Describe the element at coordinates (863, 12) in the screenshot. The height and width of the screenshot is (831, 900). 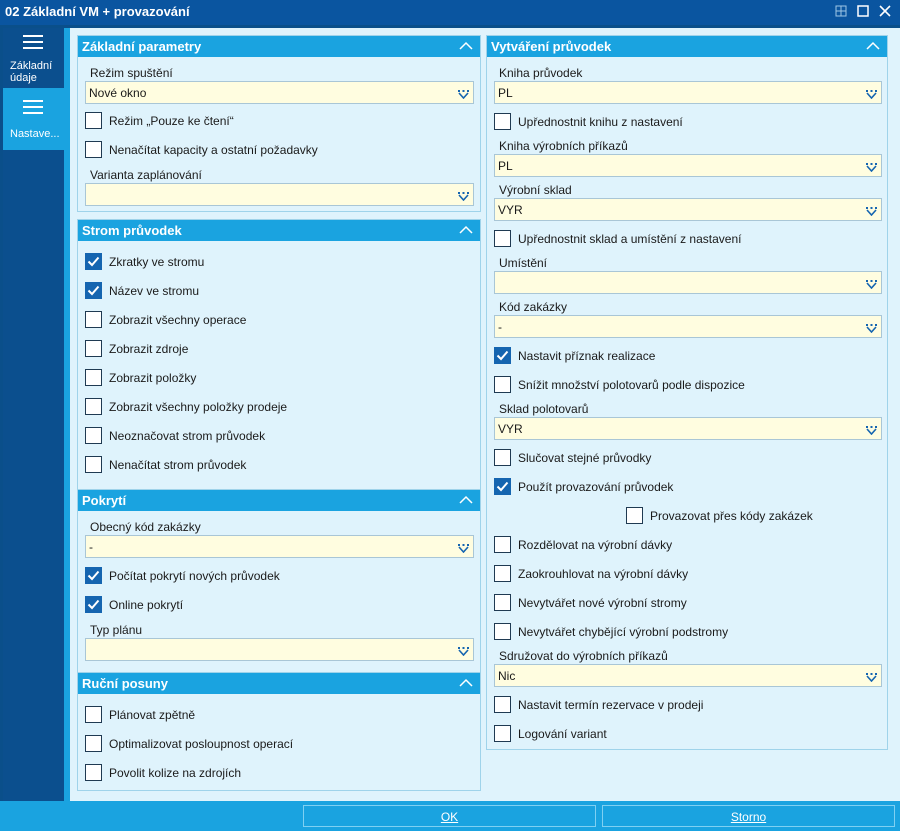
I see `maximize-icon` at that location.